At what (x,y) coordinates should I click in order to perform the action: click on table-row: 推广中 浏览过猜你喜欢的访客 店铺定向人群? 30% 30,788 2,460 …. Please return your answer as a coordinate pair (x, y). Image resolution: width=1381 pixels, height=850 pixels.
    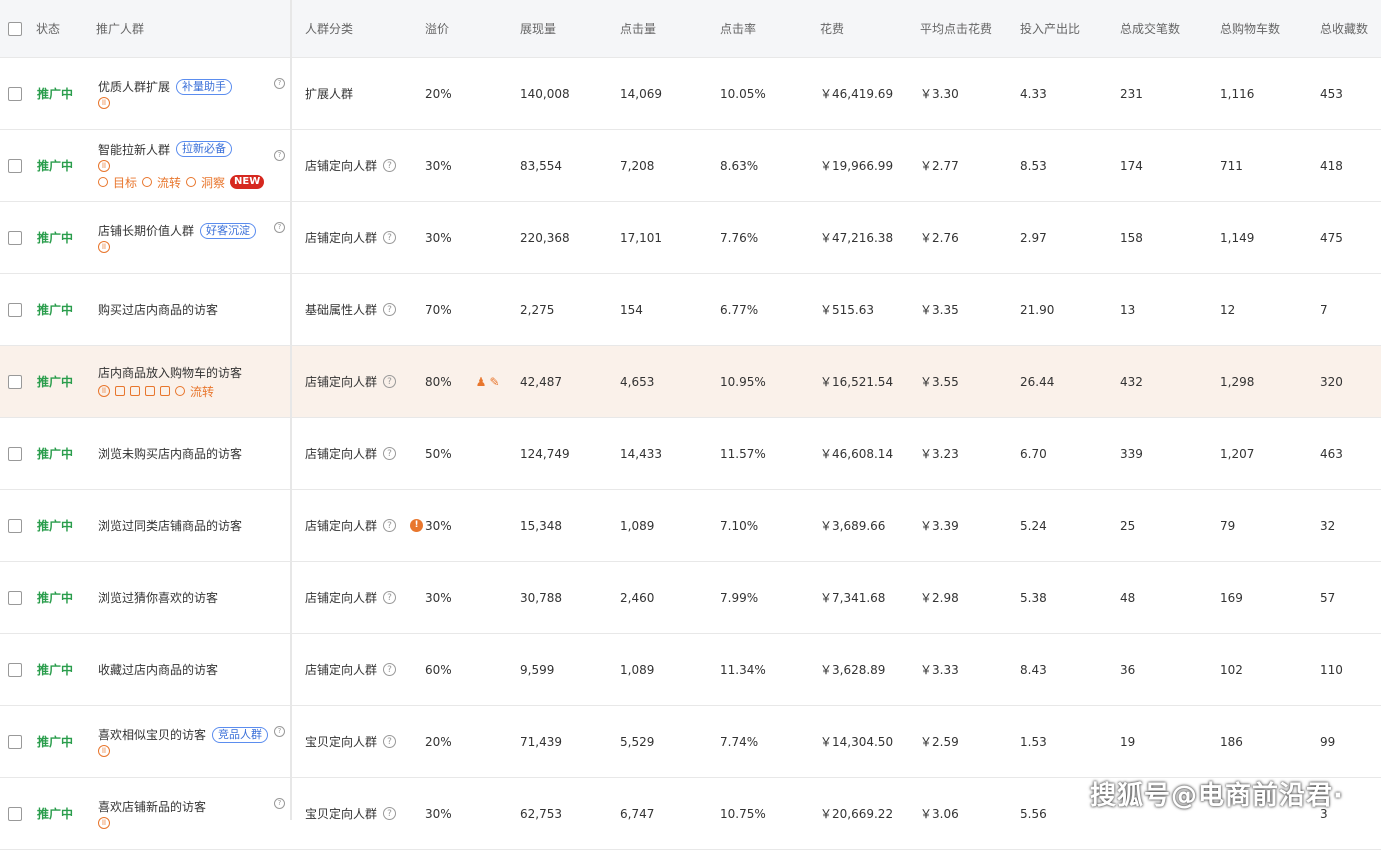
    Looking at the image, I should click on (690, 598).